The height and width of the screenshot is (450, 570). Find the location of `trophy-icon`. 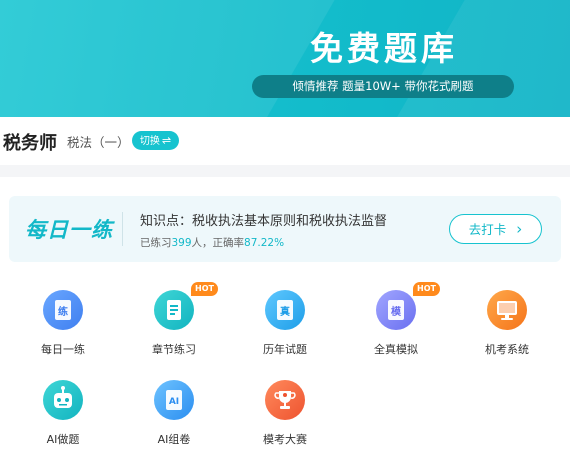

trophy-icon is located at coordinates (285, 400).